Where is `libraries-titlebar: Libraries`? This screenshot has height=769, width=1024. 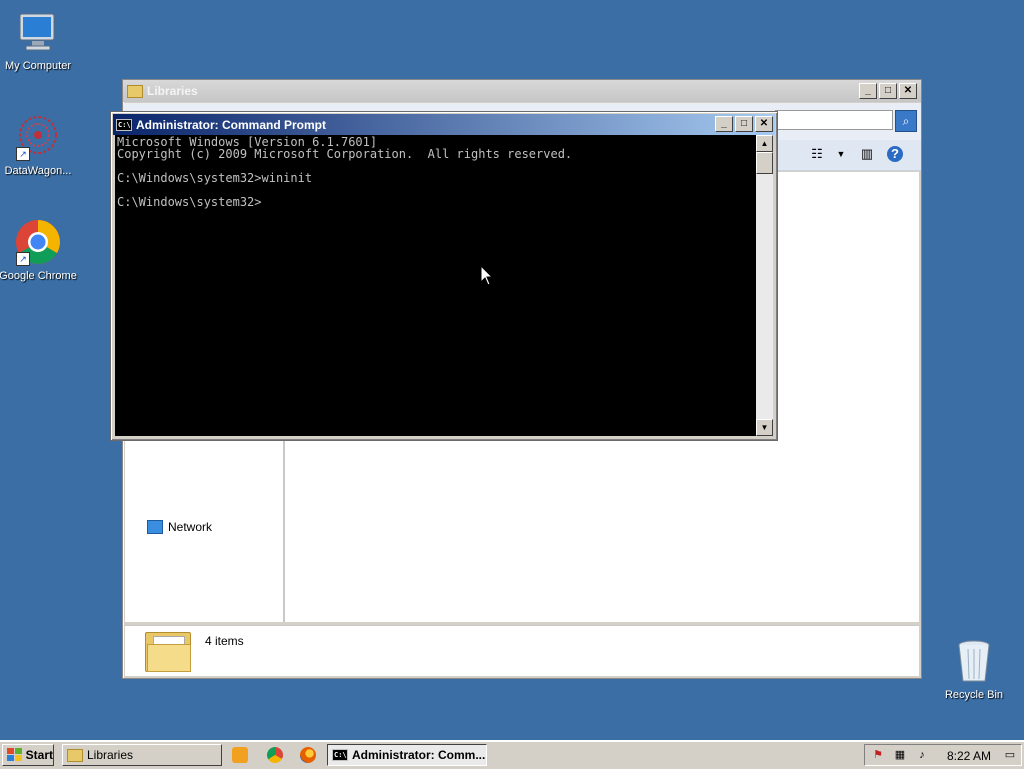 libraries-titlebar: Libraries is located at coordinates (522, 91).